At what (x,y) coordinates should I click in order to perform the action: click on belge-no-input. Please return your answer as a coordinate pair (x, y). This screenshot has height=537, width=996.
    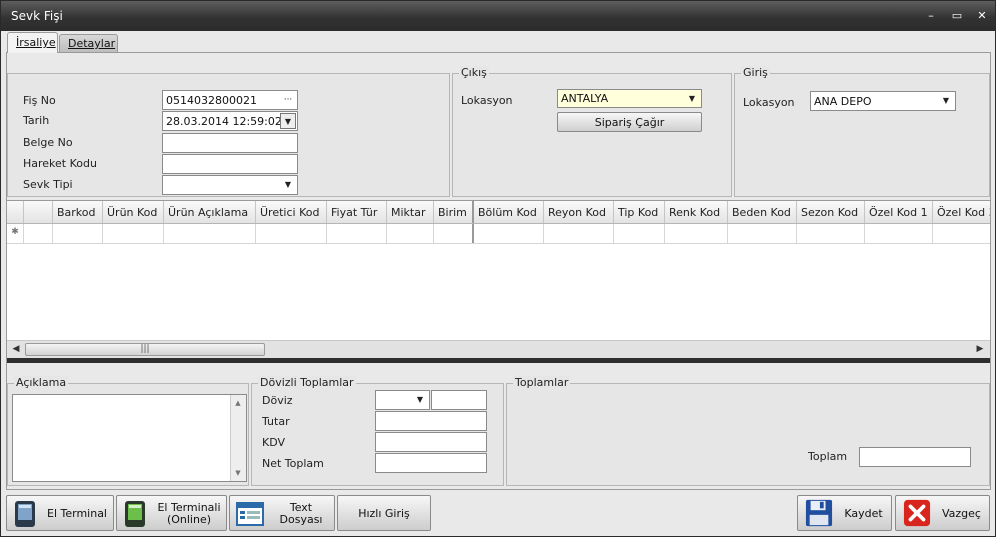
    Looking at the image, I should click on (230, 143).